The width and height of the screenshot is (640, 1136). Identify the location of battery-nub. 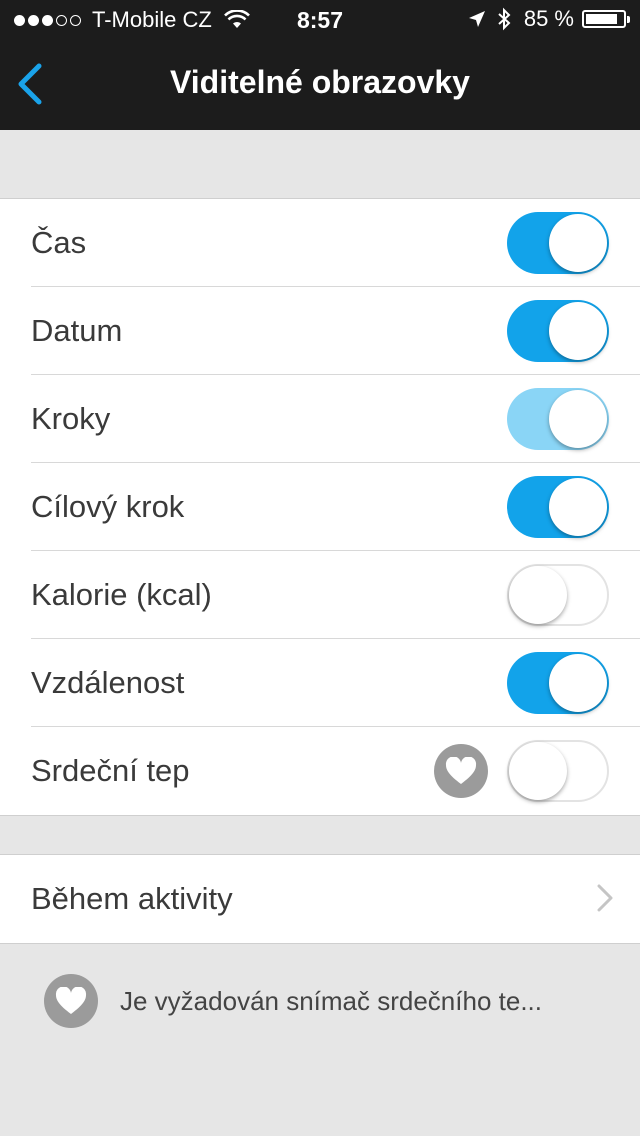
(628, 19).